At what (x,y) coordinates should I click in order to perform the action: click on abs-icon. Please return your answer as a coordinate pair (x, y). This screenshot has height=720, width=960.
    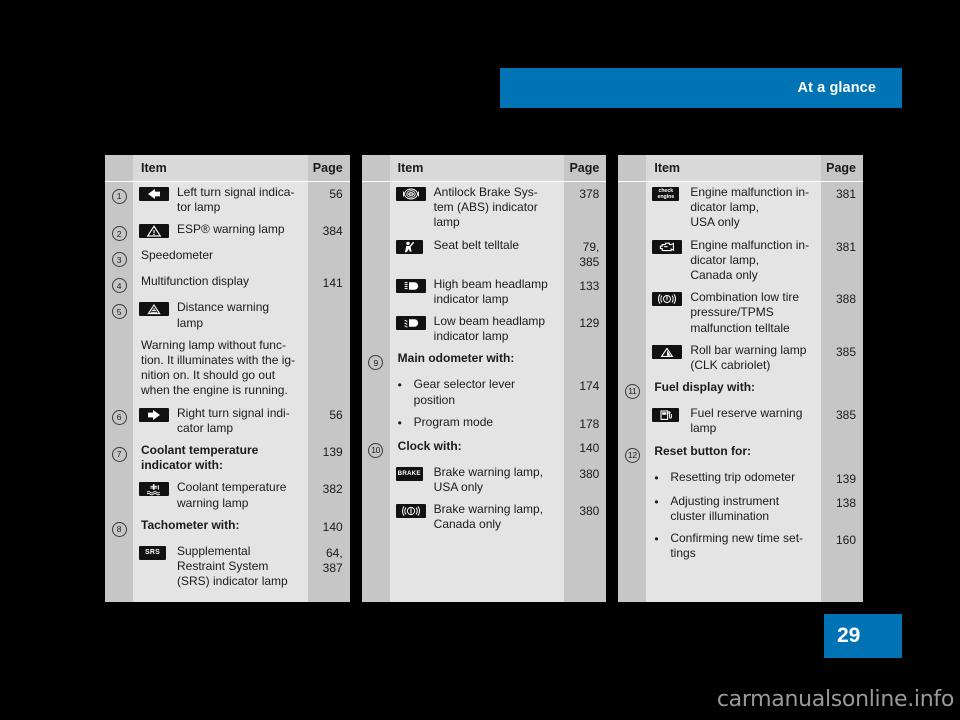
    Looking at the image, I should click on (410, 194).